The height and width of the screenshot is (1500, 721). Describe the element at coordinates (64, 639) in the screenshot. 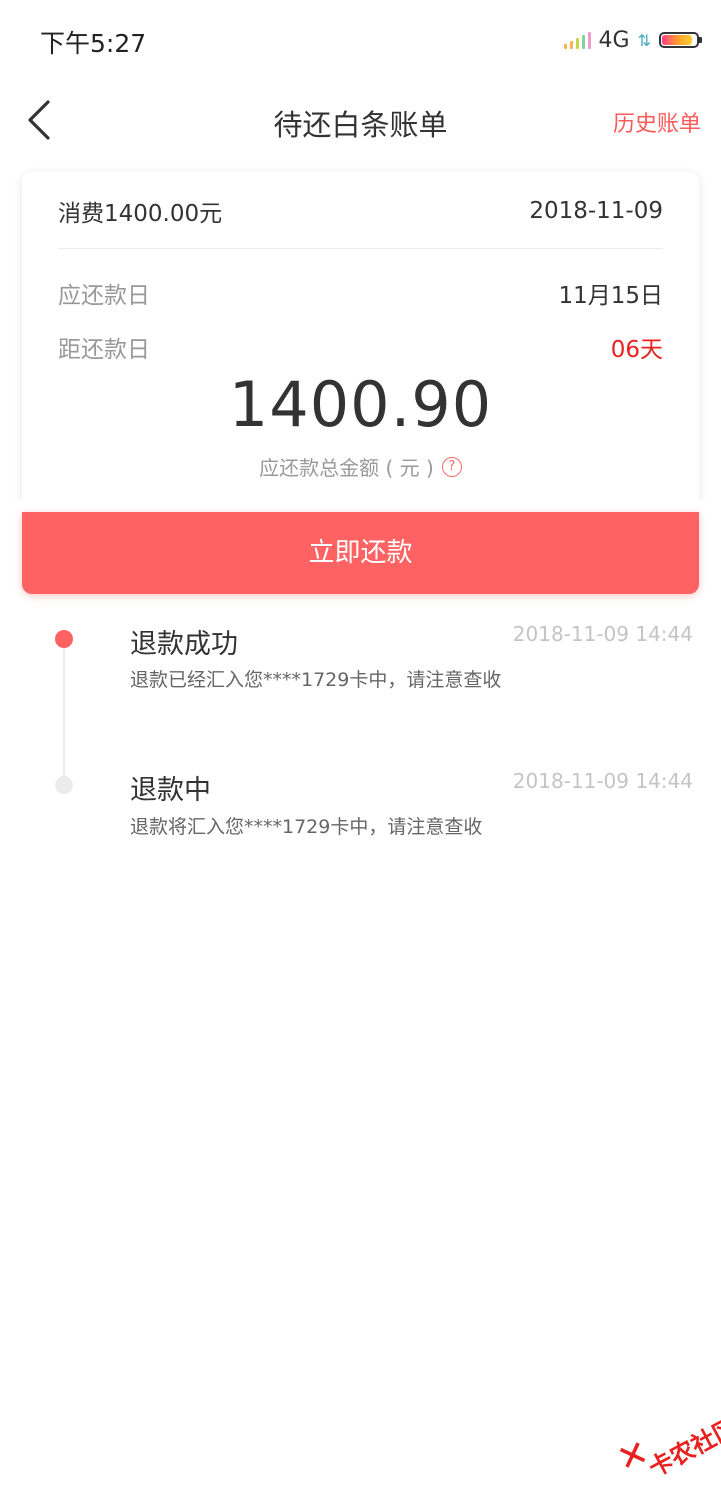

I see `timeline-dot-active` at that location.